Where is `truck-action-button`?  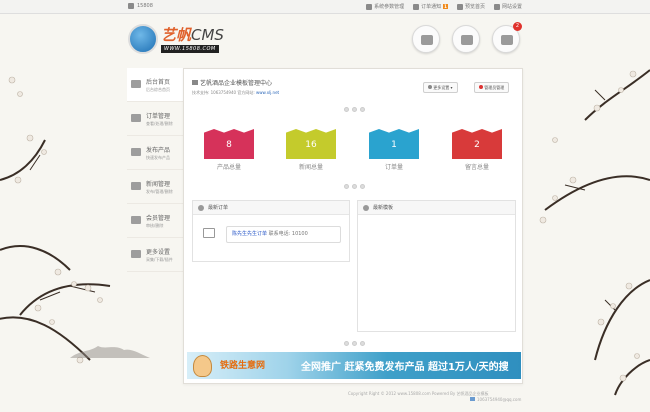
truck-action-button is located at coordinates (466, 39).